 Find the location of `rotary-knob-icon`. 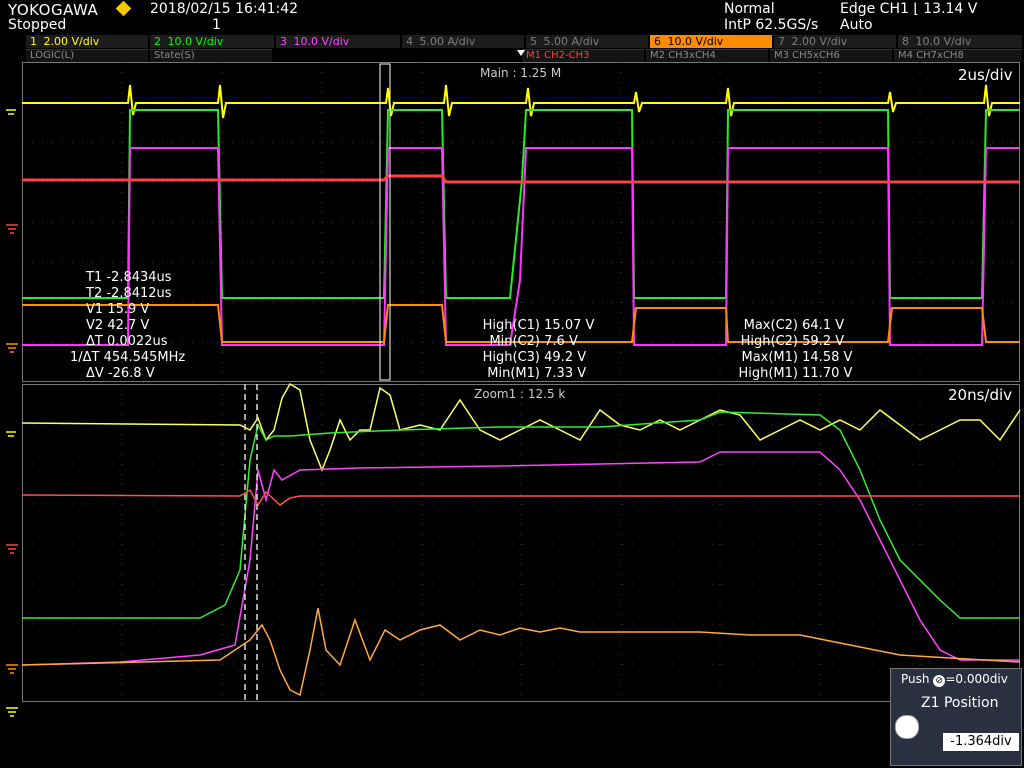

rotary-knob-icon is located at coordinates (907, 727).